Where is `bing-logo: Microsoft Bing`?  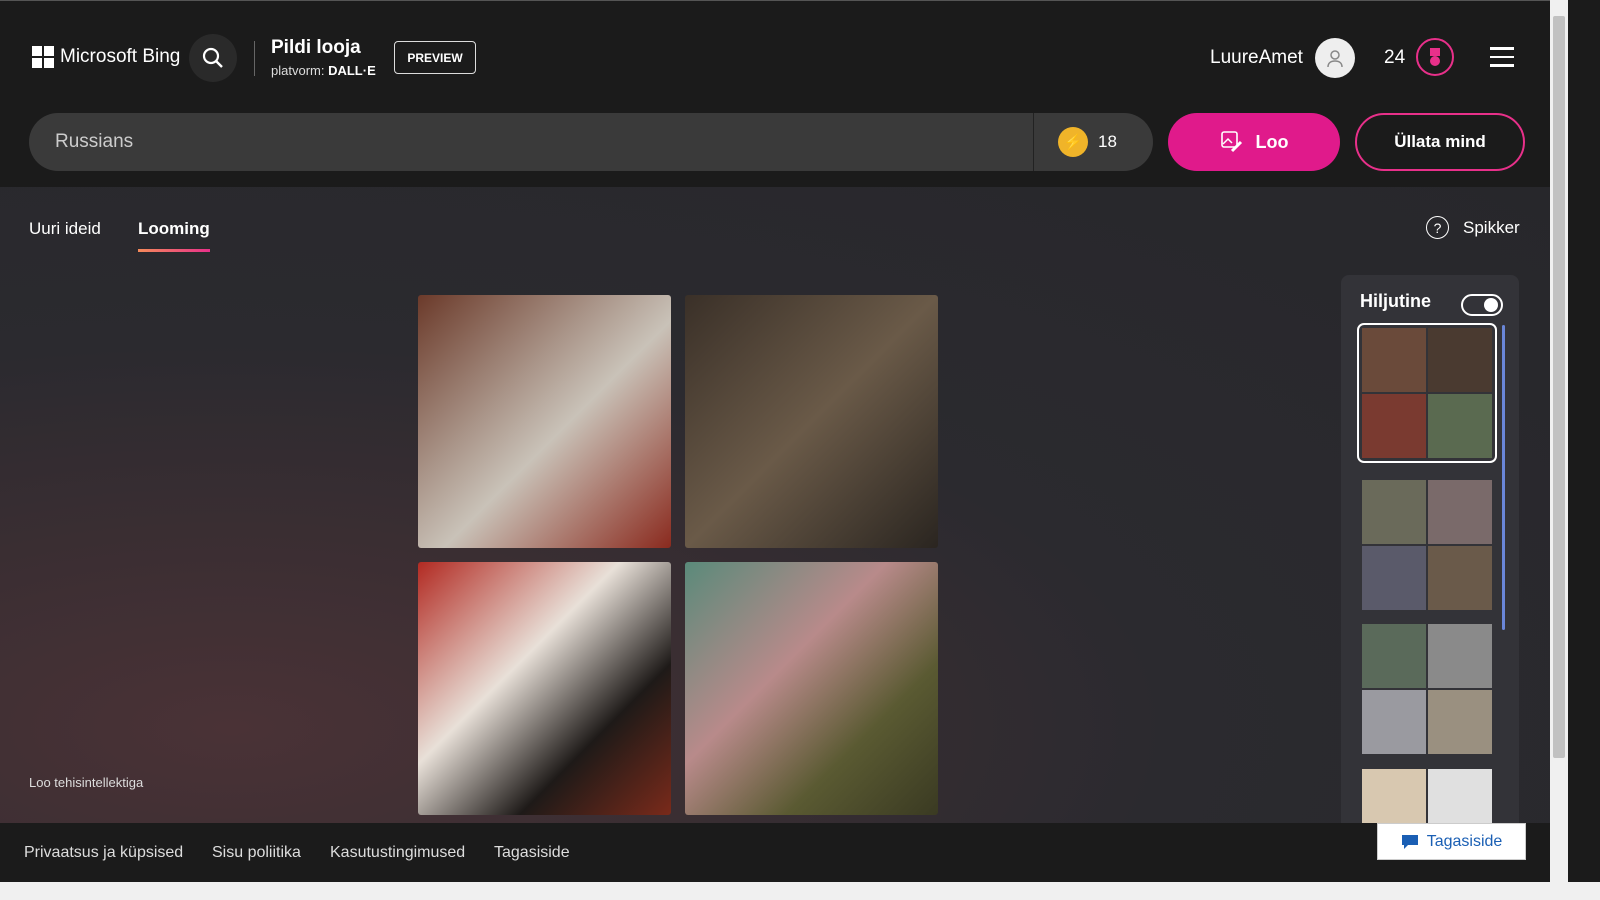
bing-logo: Microsoft Bing is located at coordinates (106, 57).